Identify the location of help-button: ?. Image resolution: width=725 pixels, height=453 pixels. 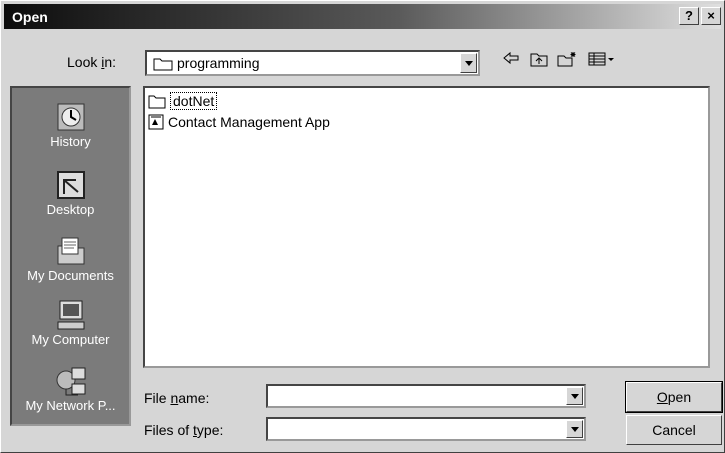
(689, 16).